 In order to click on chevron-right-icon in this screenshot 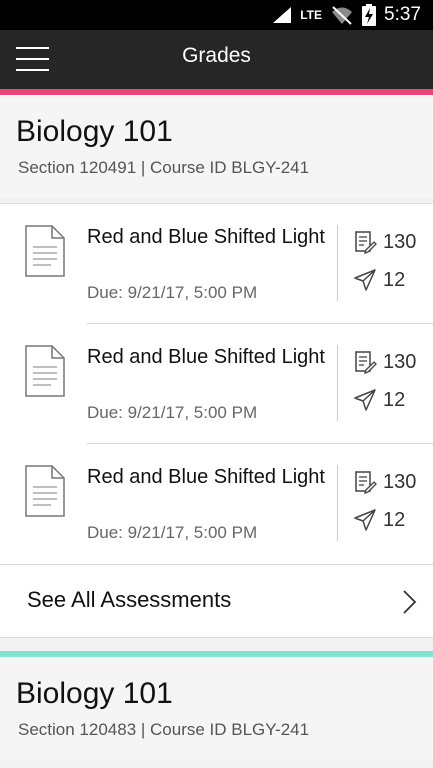, I will do `click(410, 602)`.